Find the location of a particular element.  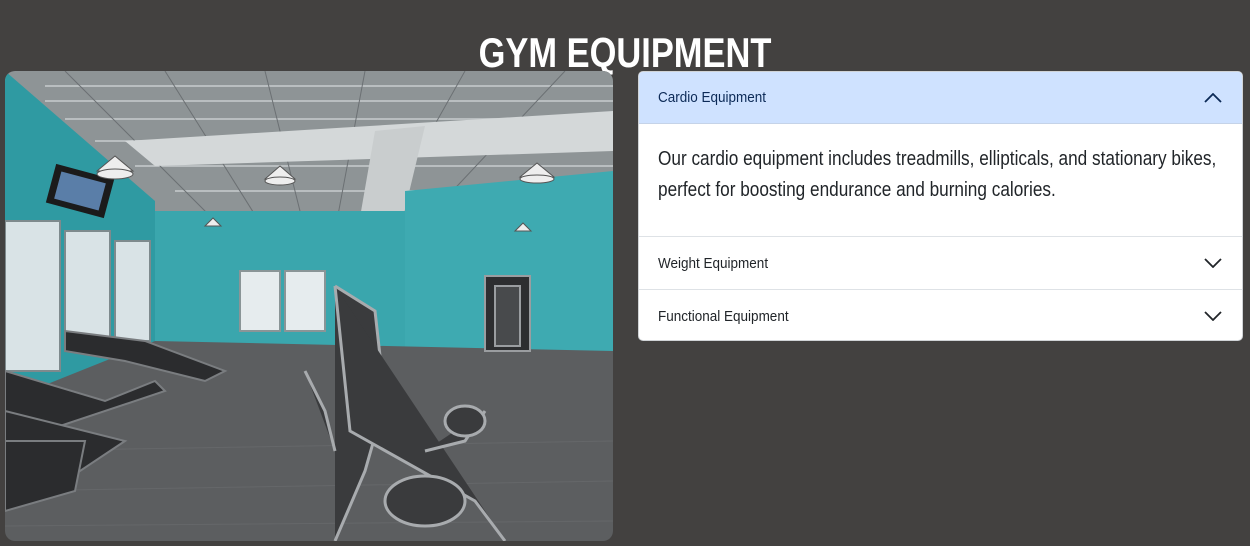

accordion-label-weight: Weight Equipment is located at coordinates (713, 263).